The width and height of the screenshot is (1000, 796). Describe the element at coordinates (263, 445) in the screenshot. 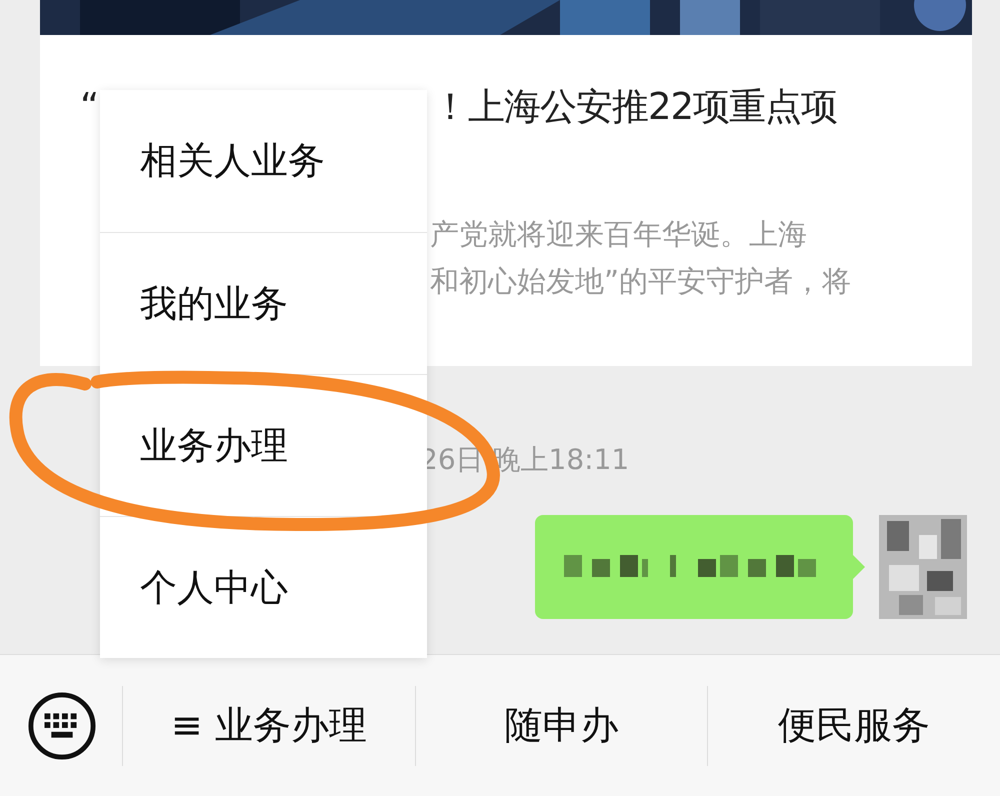

I see `menu-item: 业务办理` at that location.